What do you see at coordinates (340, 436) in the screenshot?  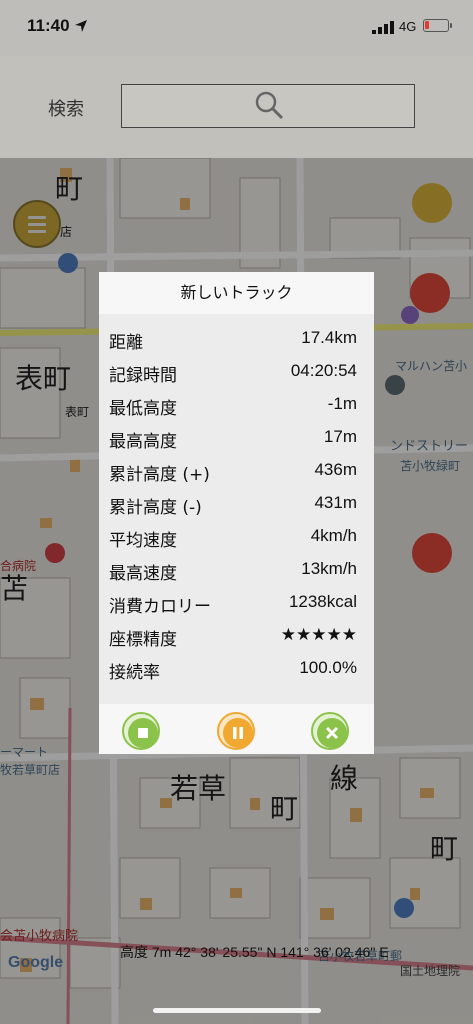 I see `stat-value: 17m` at bounding box center [340, 436].